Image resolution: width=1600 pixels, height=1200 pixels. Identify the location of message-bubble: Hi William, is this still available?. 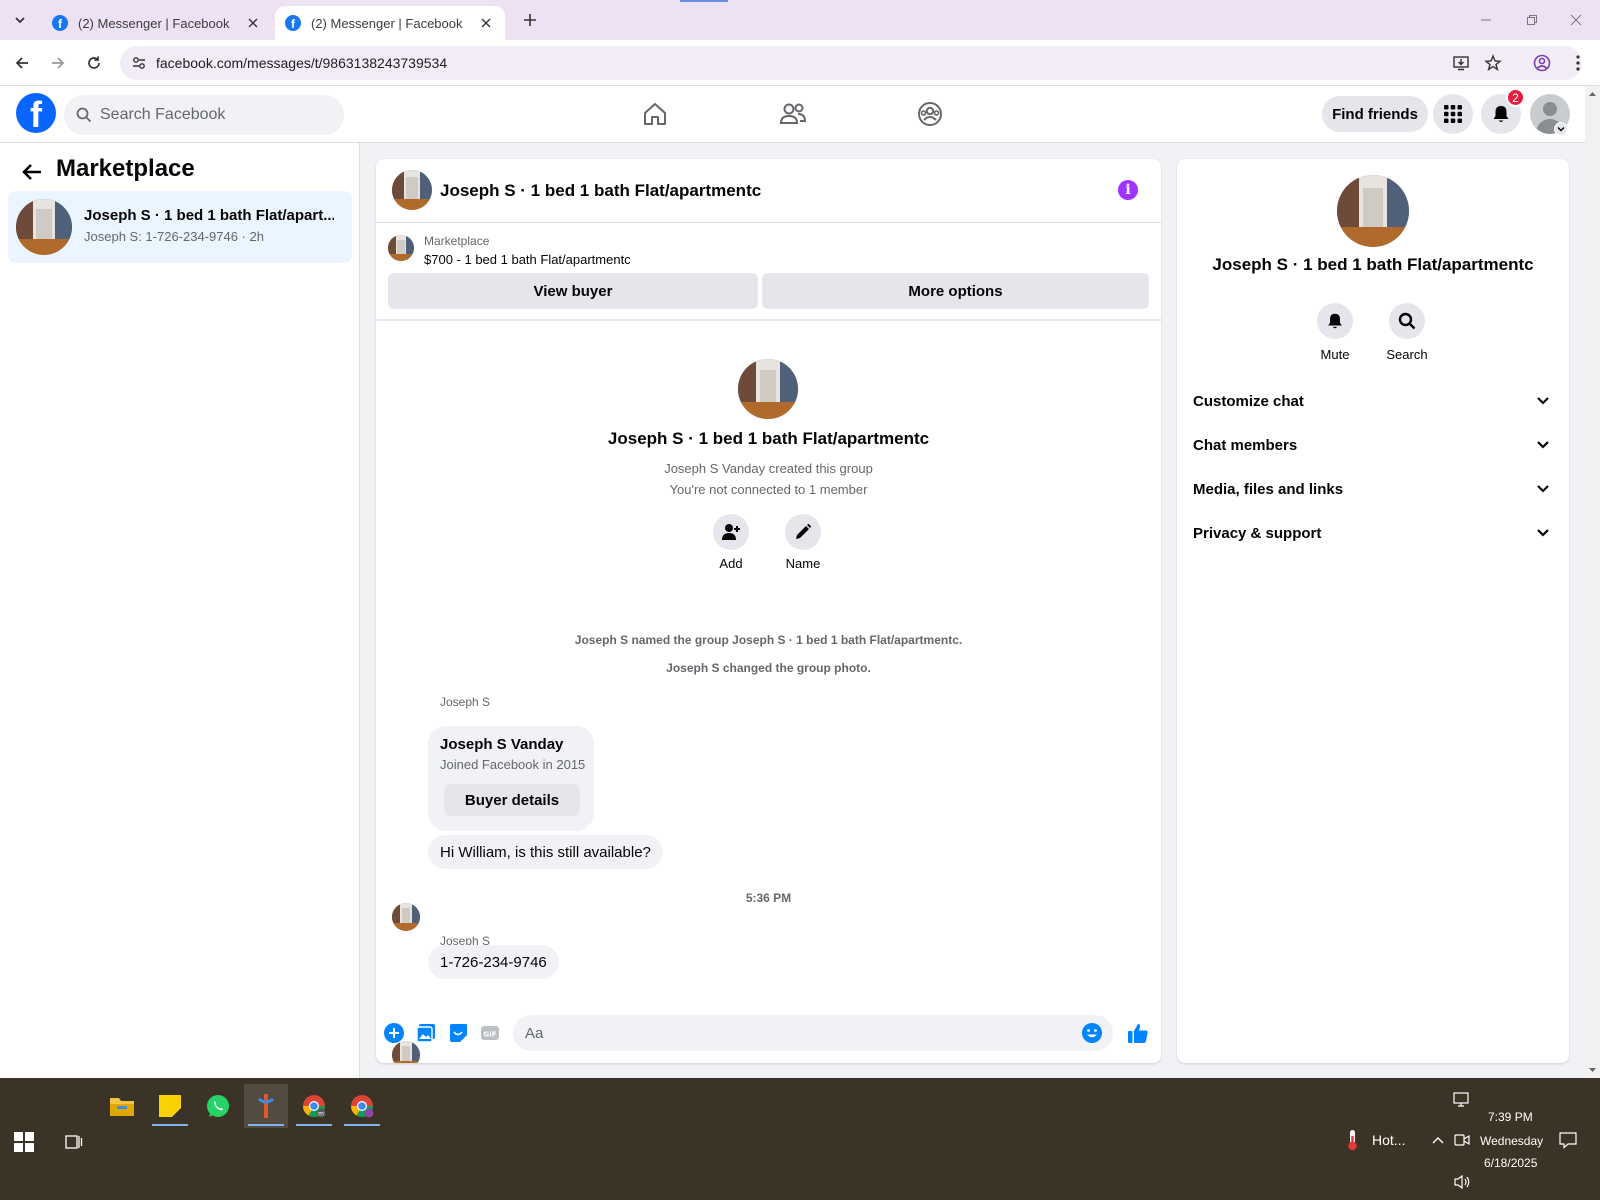
(545, 852).